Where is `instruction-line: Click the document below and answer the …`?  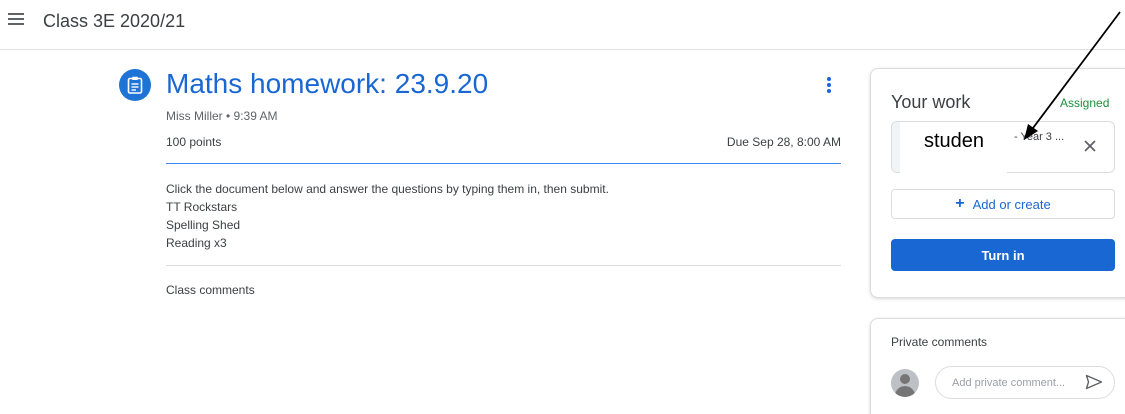 instruction-line: Click the document below and answer the … is located at coordinates (387, 189).